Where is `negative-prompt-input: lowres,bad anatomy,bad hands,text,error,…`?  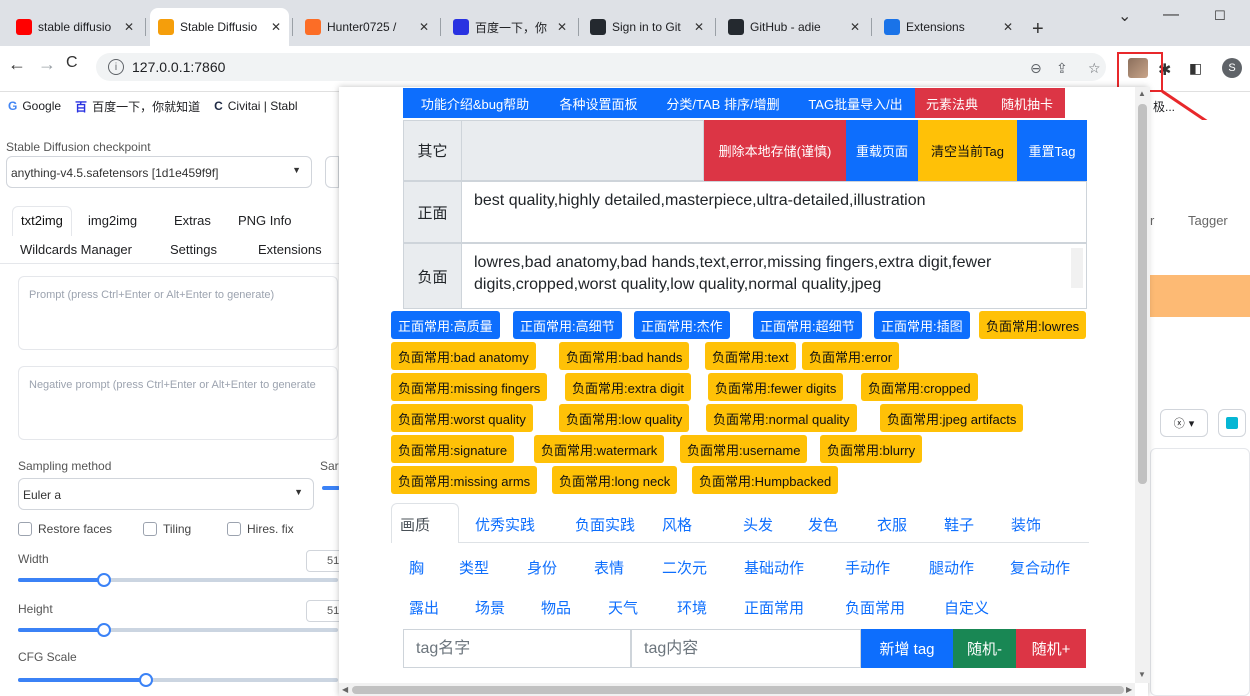
negative-prompt-input: lowres,bad anatomy,bad hands,text,error,… is located at coordinates (774, 276).